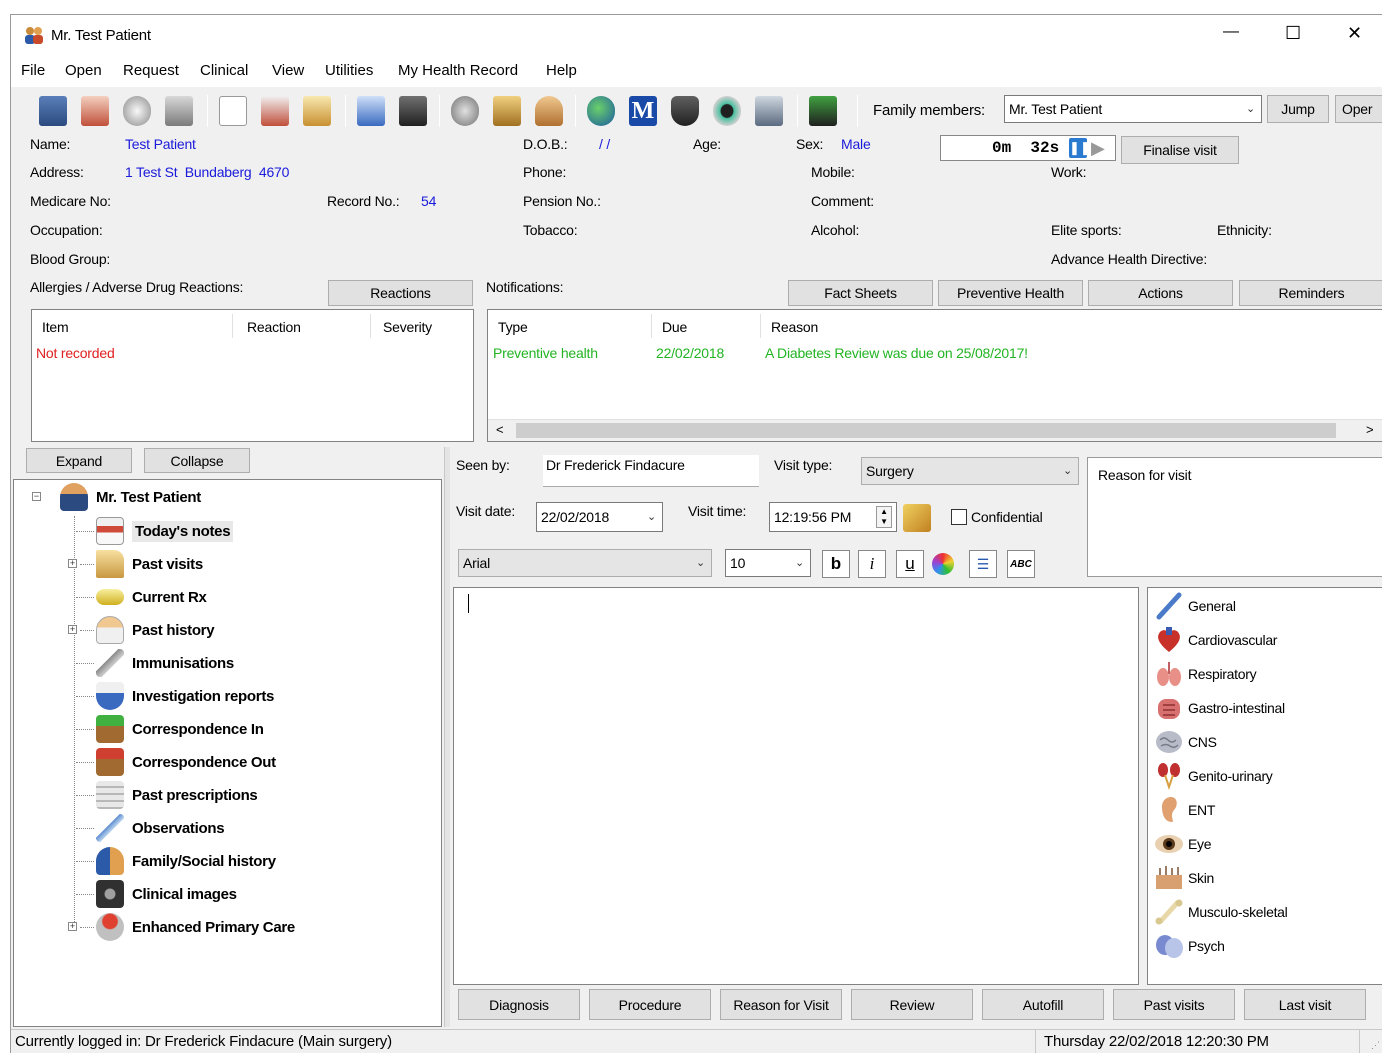 The width and height of the screenshot is (1382, 1053). What do you see at coordinates (465, 111) in the screenshot?
I see `stethoscope-icon` at bounding box center [465, 111].